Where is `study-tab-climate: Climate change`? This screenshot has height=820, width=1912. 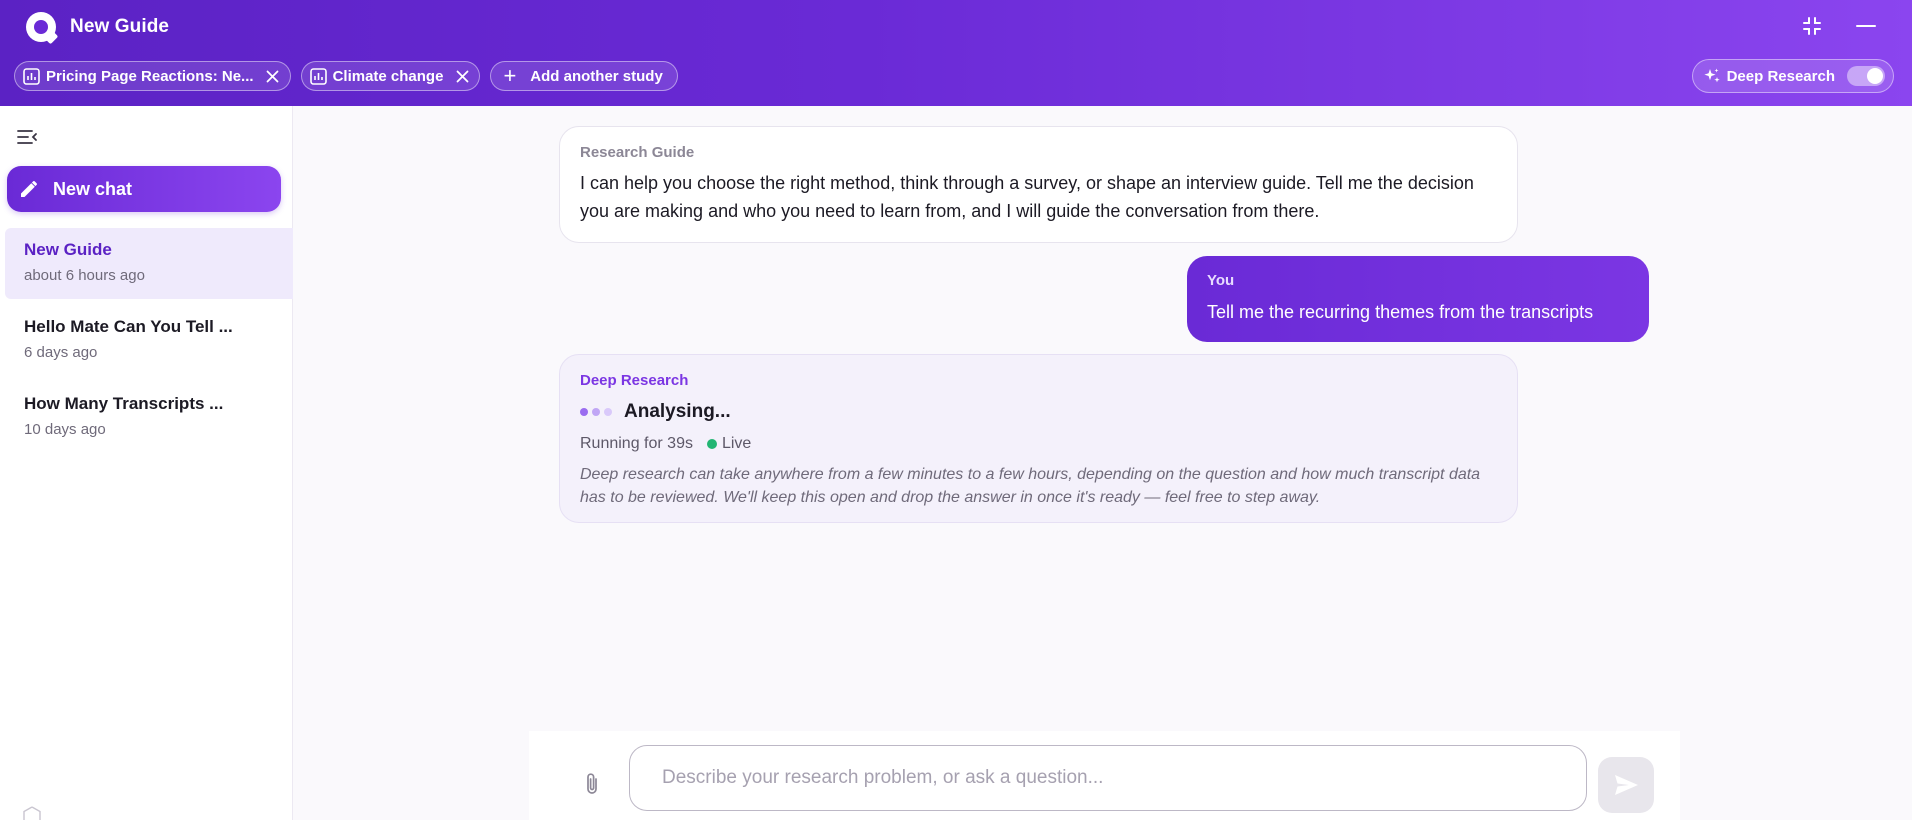 study-tab-climate: Climate change is located at coordinates (390, 76).